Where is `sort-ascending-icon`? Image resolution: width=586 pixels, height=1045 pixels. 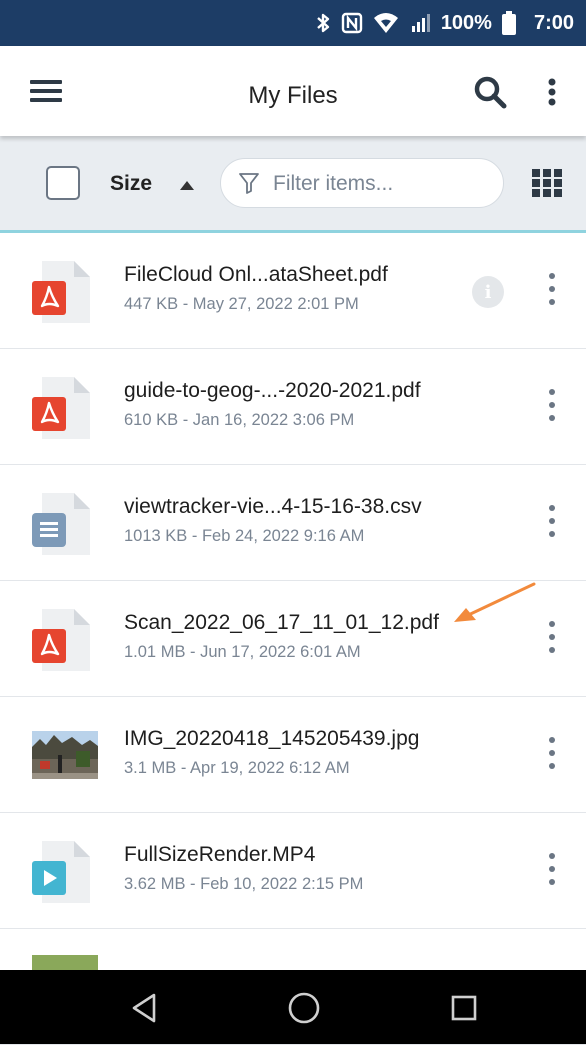 sort-ascending-icon is located at coordinates (187, 185).